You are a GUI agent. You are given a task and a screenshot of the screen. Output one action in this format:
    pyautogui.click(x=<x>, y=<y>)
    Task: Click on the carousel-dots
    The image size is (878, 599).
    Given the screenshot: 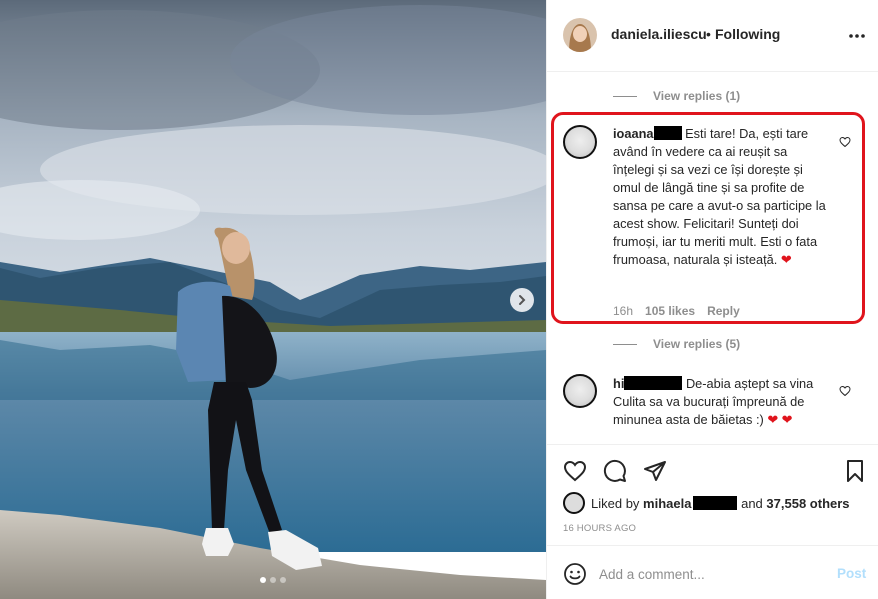 What is the action you would take?
    pyautogui.click(x=273, y=580)
    